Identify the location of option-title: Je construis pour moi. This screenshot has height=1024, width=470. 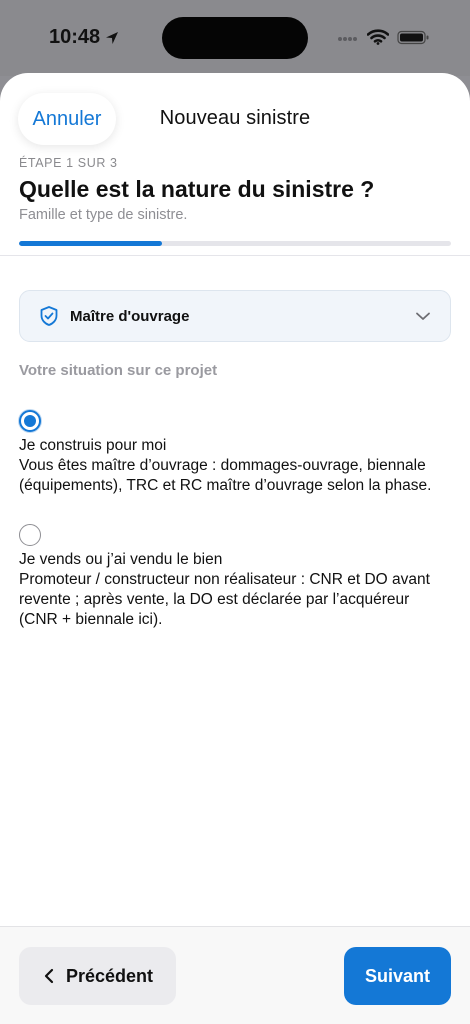
(93, 445).